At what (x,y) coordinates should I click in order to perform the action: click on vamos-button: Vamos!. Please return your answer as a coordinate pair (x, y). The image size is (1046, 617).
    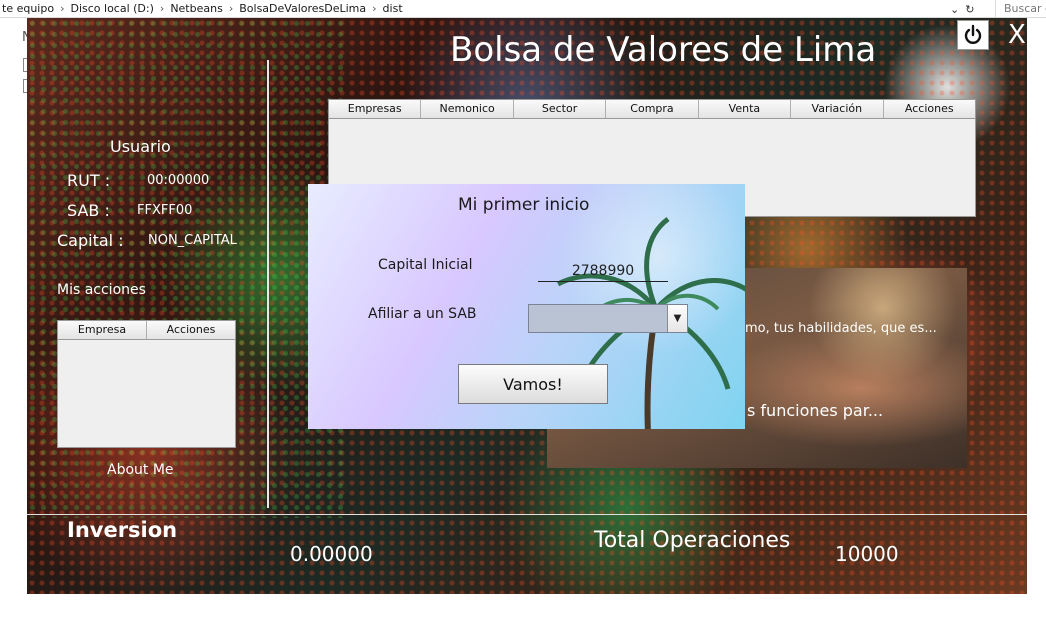
    Looking at the image, I should click on (533, 384).